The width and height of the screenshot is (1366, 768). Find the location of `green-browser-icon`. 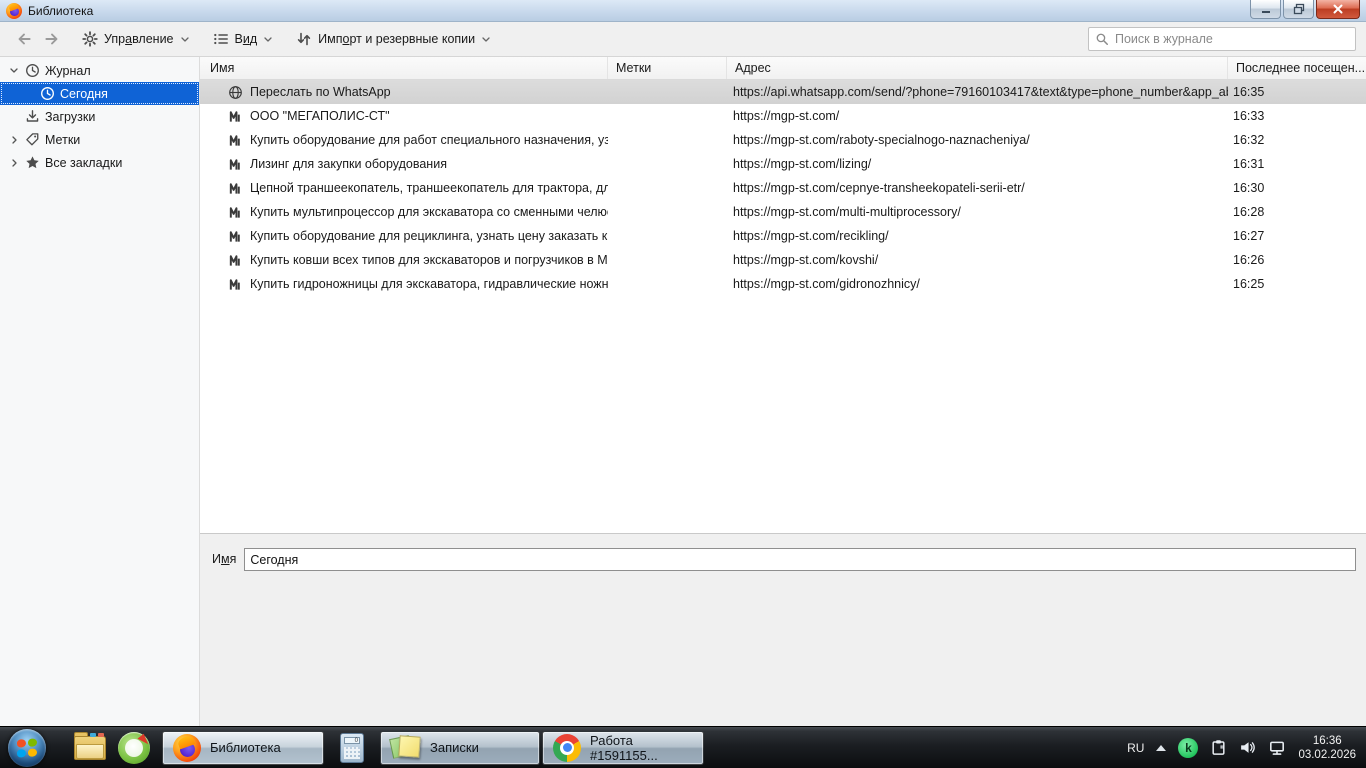

green-browser-icon is located at coordinates (134, 747).